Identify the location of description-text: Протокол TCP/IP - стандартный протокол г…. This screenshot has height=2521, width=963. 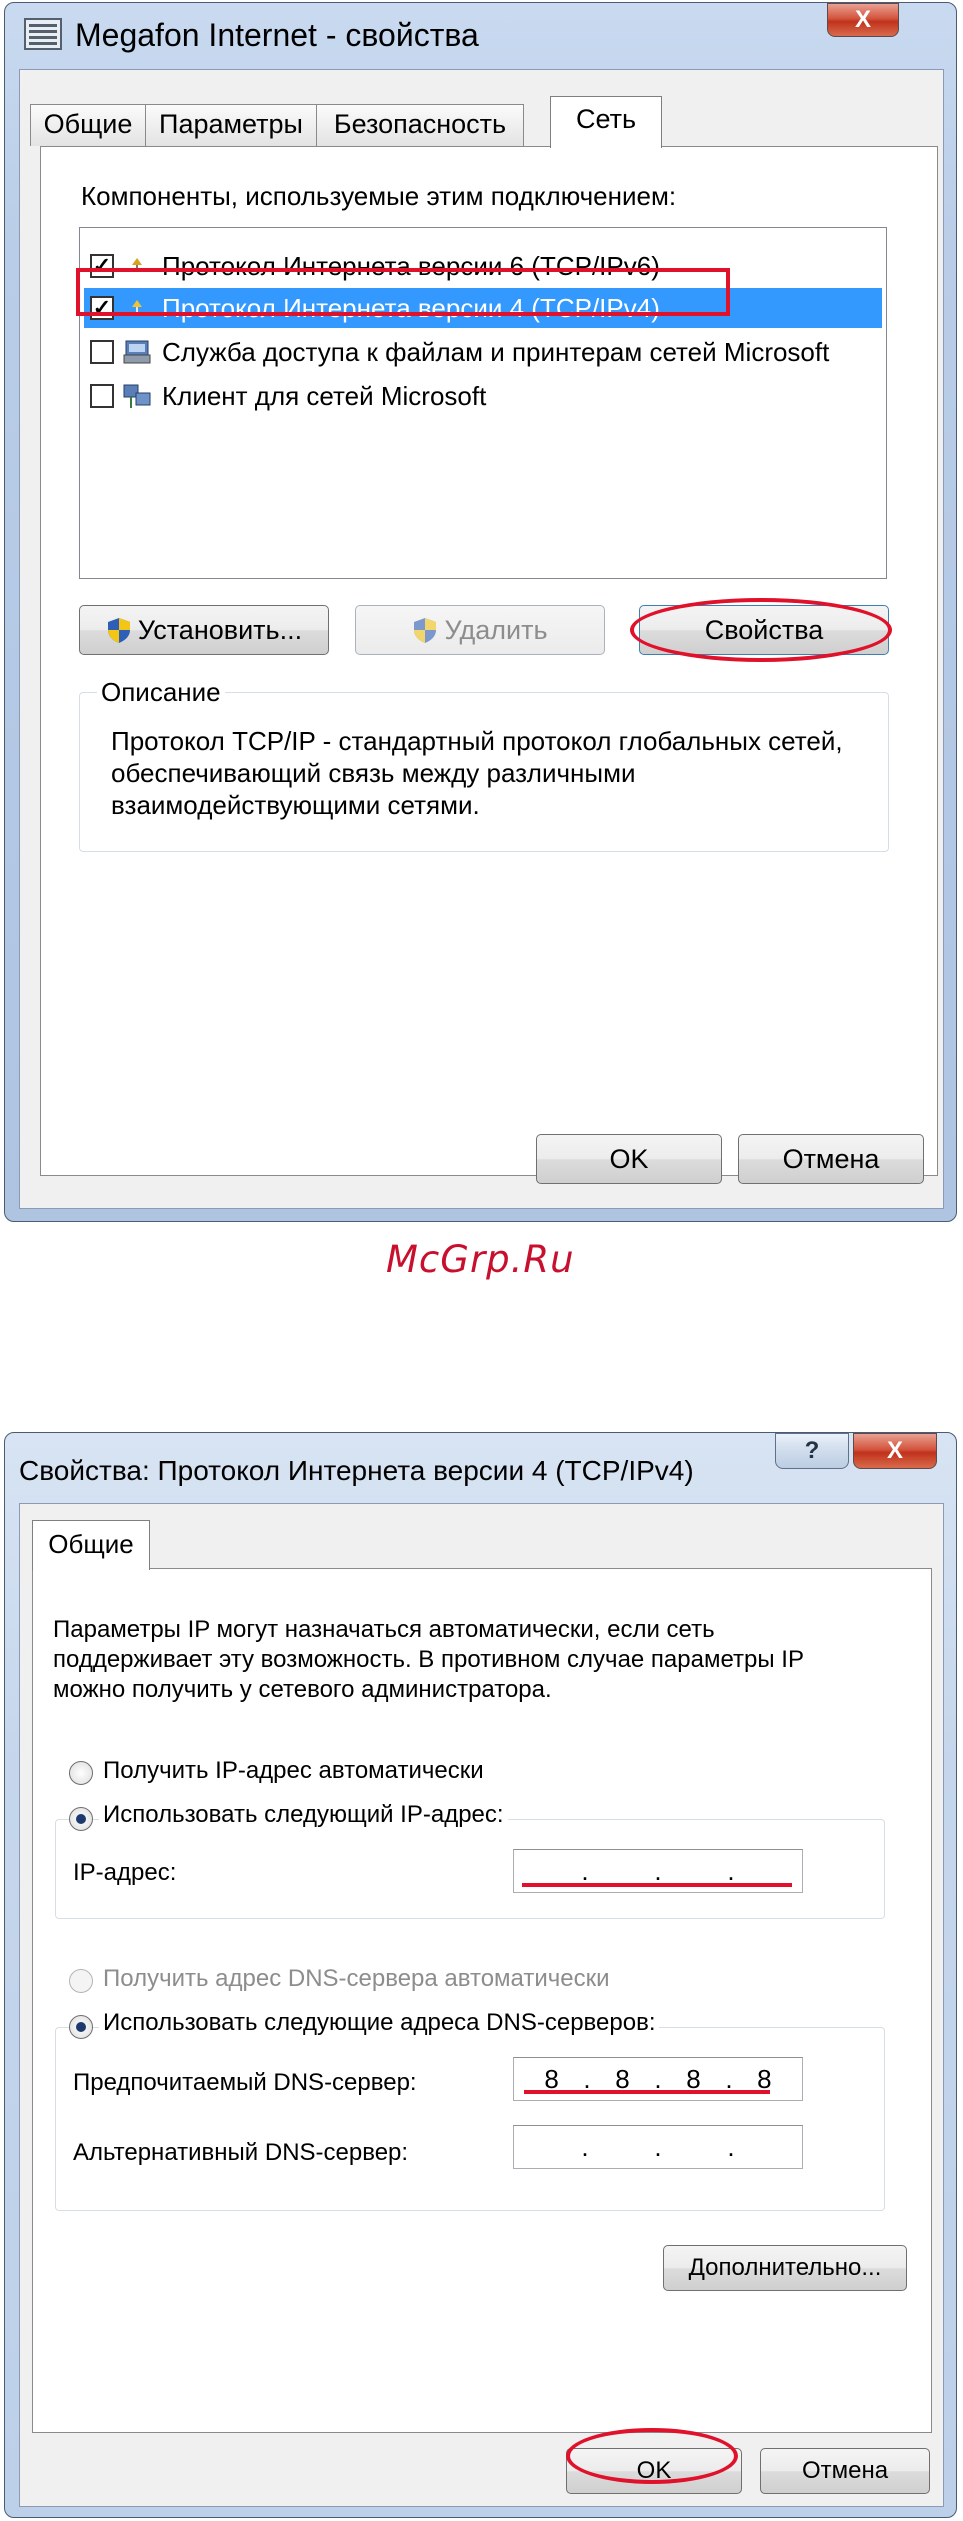
(477, 773).